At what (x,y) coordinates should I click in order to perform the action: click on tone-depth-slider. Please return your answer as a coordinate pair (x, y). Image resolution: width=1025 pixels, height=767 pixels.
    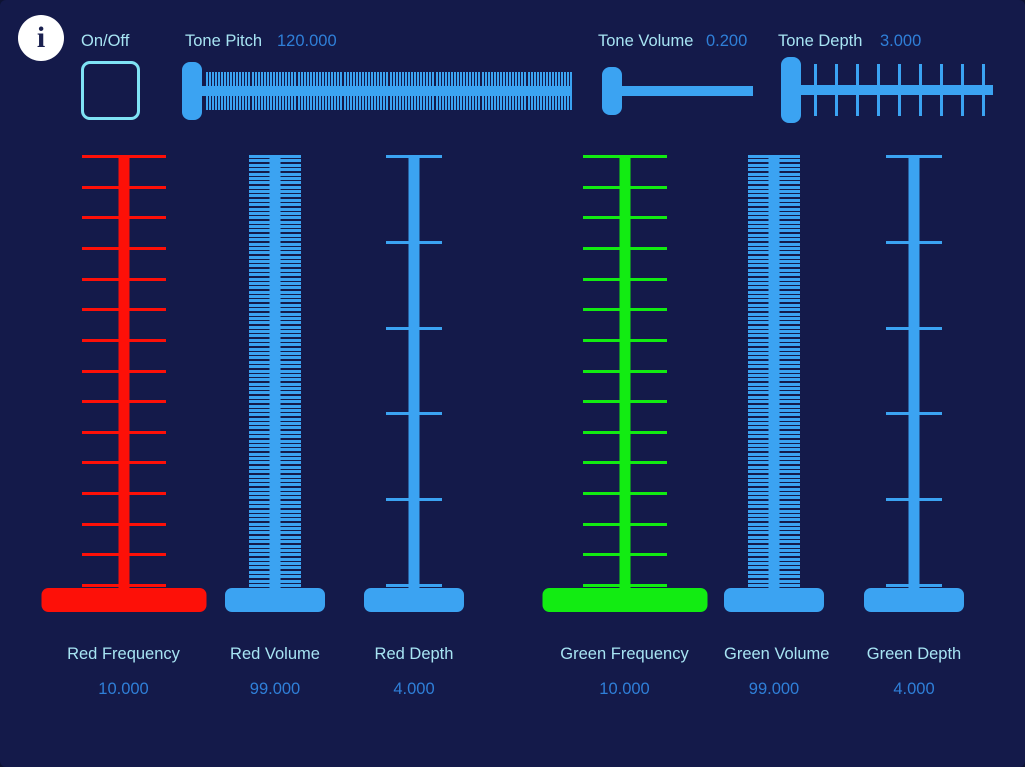
    Looking at the image, I should click on (888, 90).